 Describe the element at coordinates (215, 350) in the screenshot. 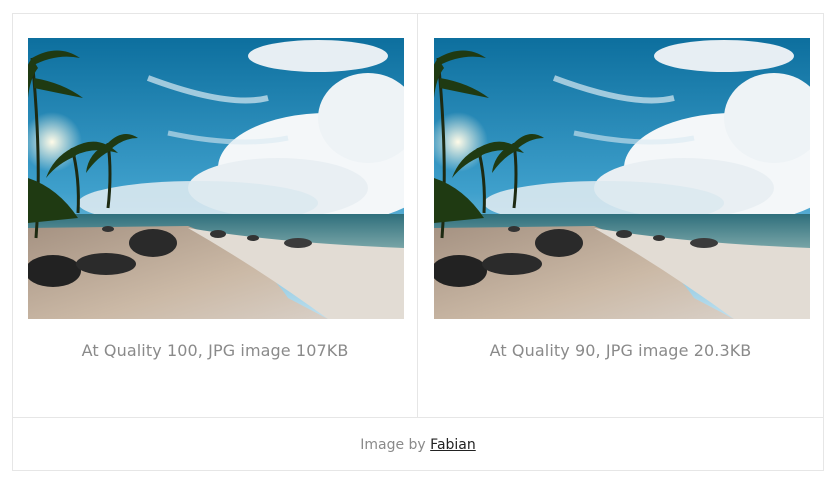

I see `image-caption: At Quality 100, JPG image 107KB` at that location.